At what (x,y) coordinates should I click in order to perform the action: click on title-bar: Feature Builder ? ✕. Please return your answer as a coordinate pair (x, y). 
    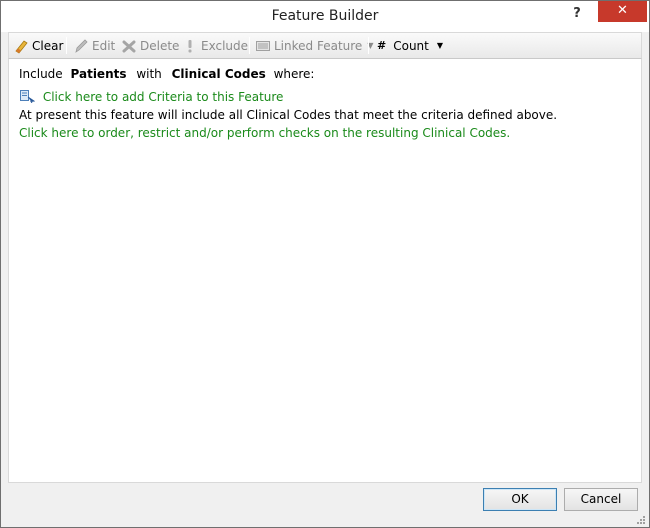
    Looking at the image, I should click on (325, 16).